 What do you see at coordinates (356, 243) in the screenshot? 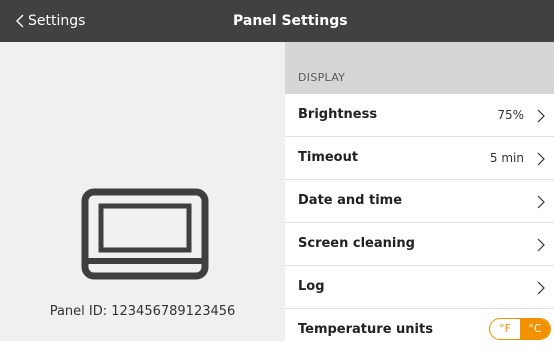
I see `screen-cleaning-label: Screen cleaning` at bounding box center [356, 243].